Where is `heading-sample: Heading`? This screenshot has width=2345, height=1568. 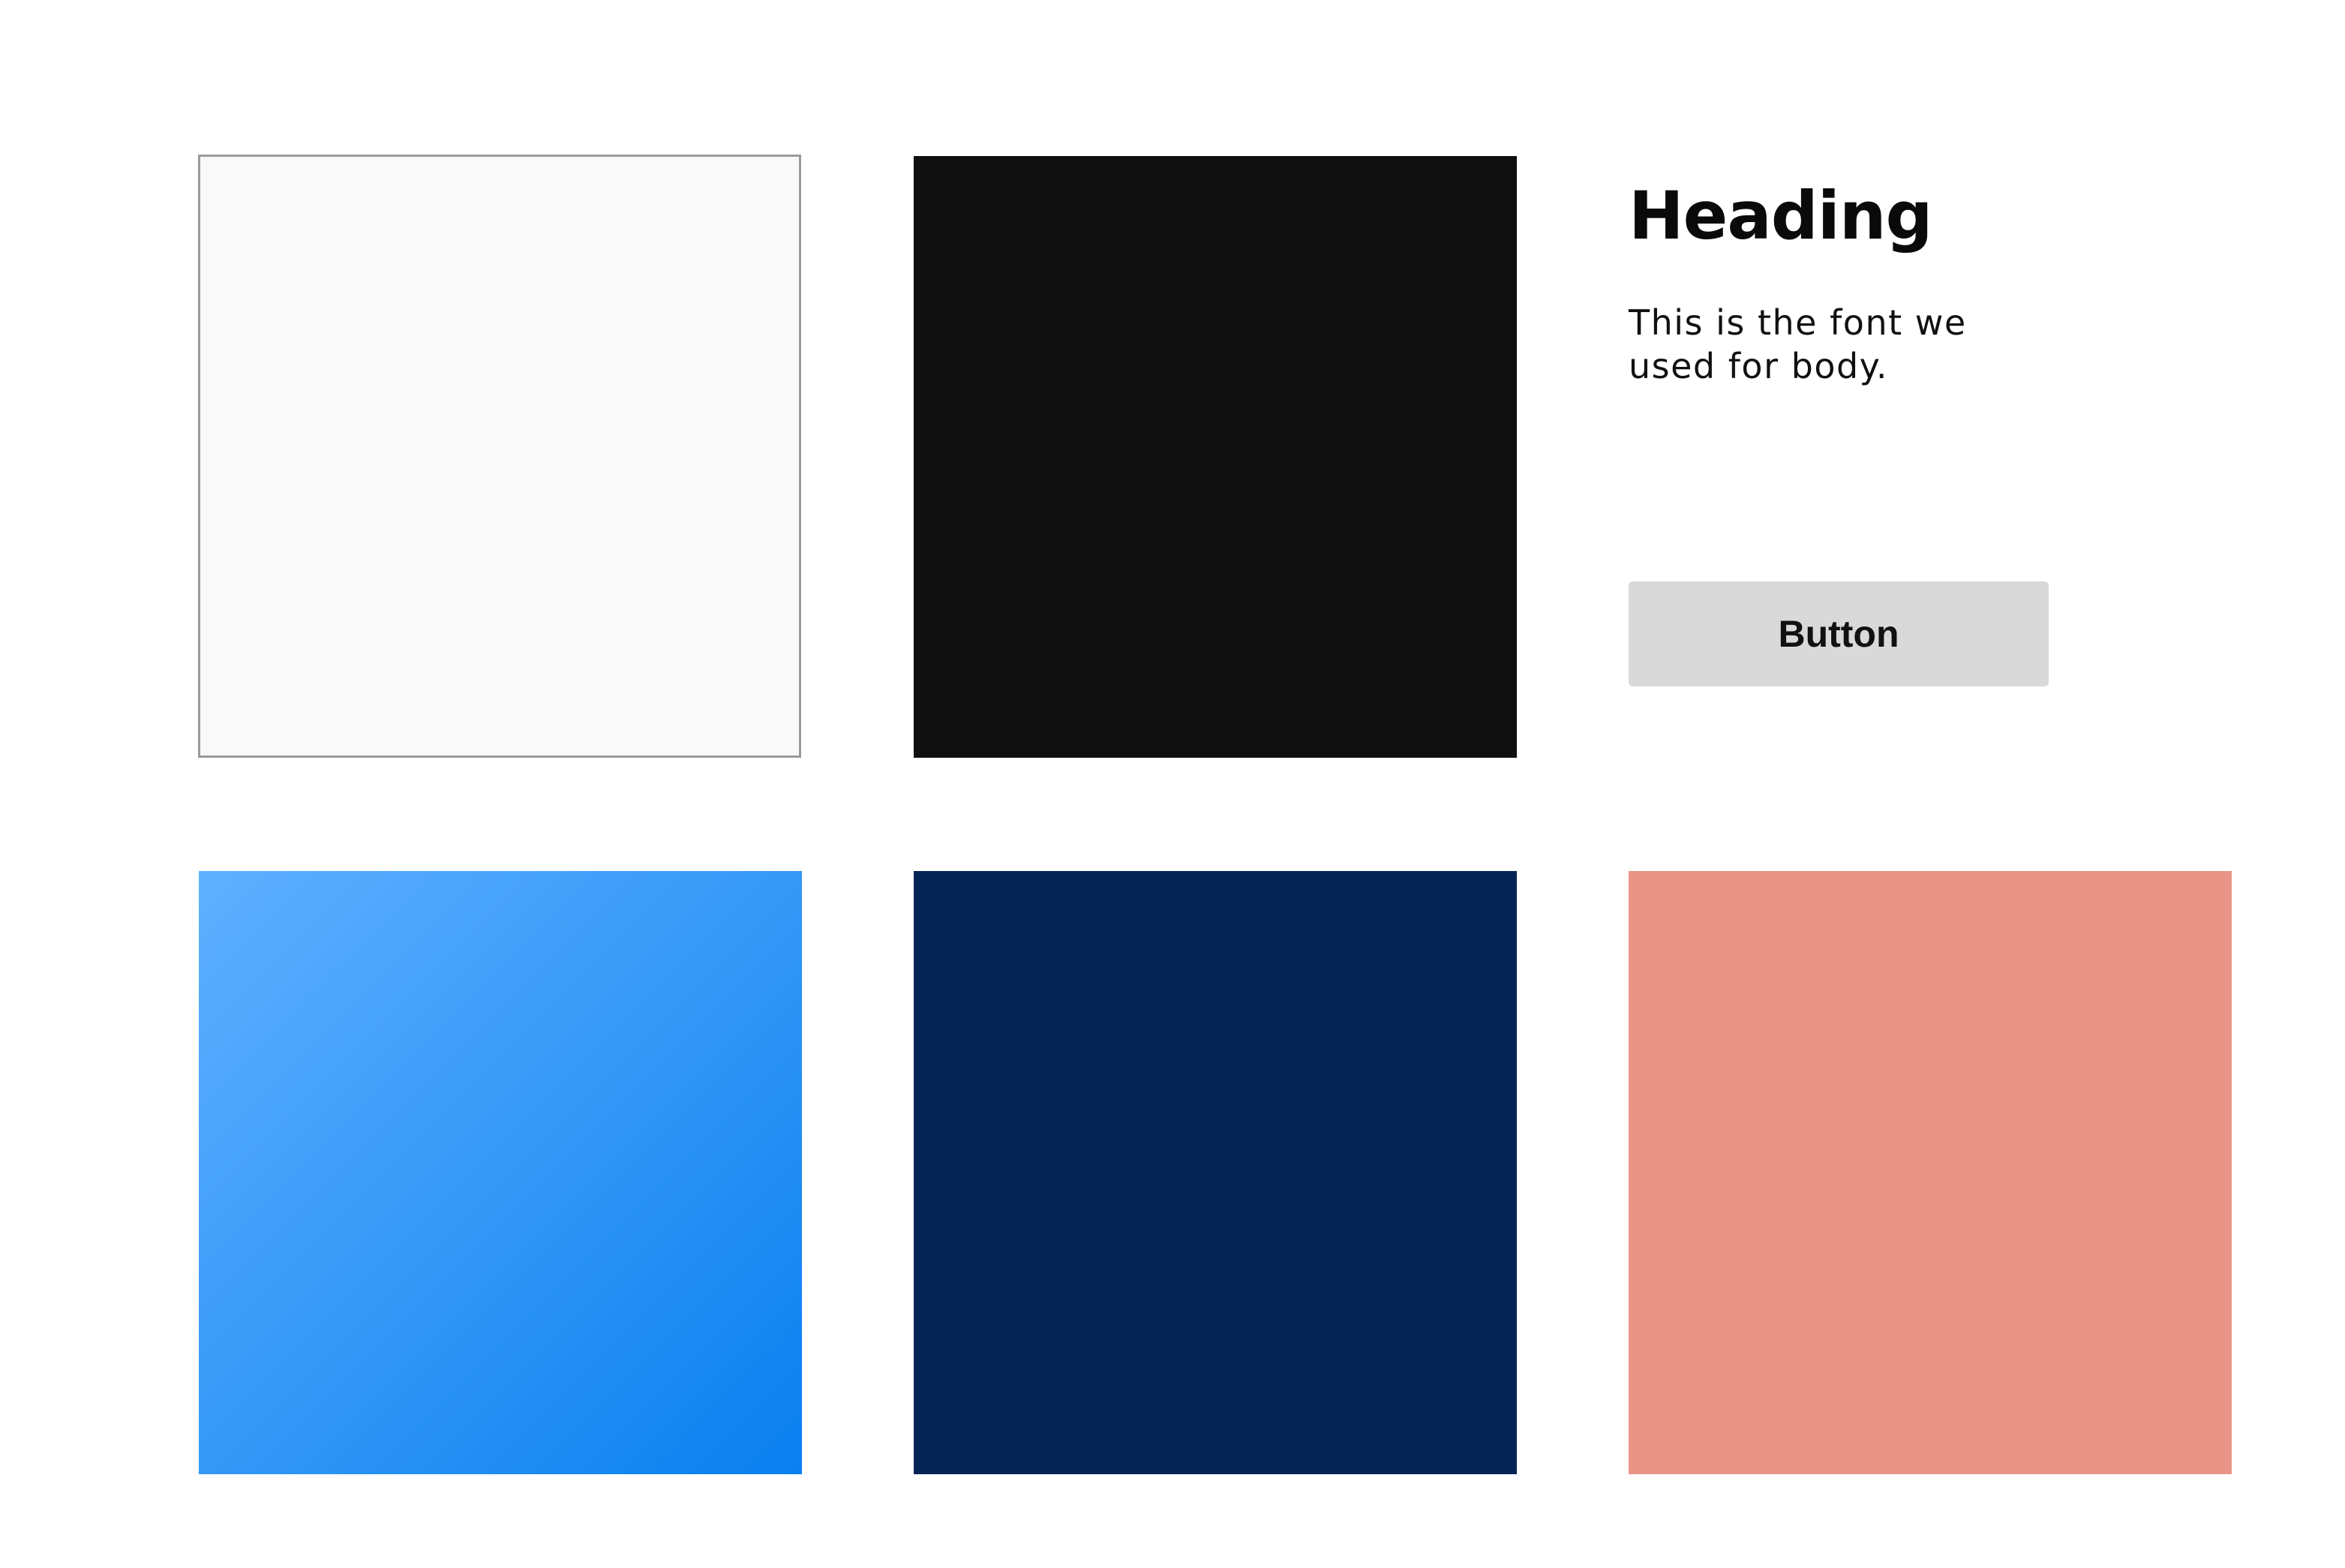
heading-sample: Heading is located at coordinates (1781, 216).